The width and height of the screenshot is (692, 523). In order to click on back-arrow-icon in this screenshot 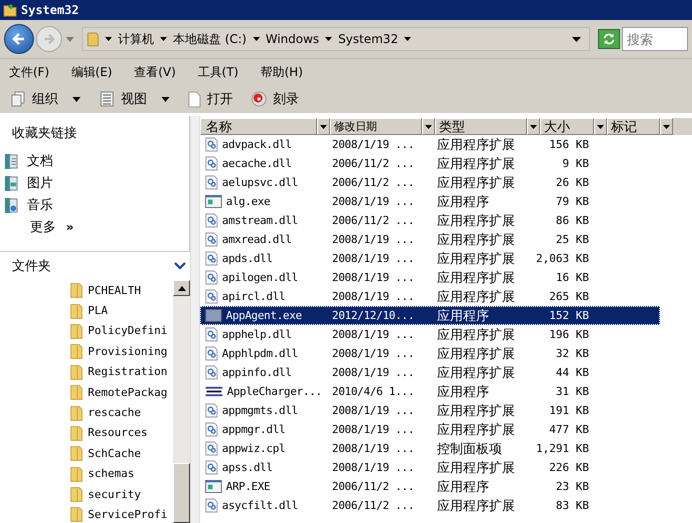, I will do `click(19, 39)`.